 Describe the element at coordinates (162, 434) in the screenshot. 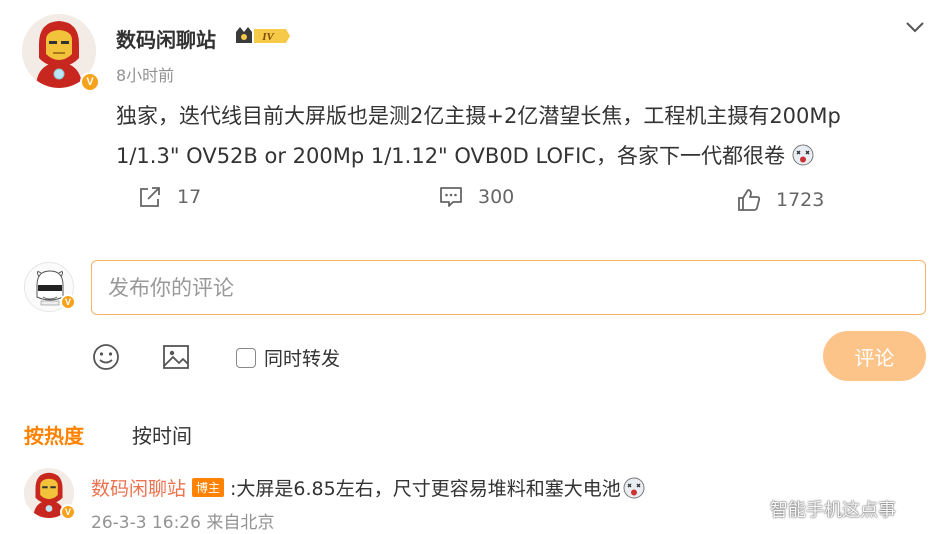

I see `tab-by-time: 按时间` at that location.